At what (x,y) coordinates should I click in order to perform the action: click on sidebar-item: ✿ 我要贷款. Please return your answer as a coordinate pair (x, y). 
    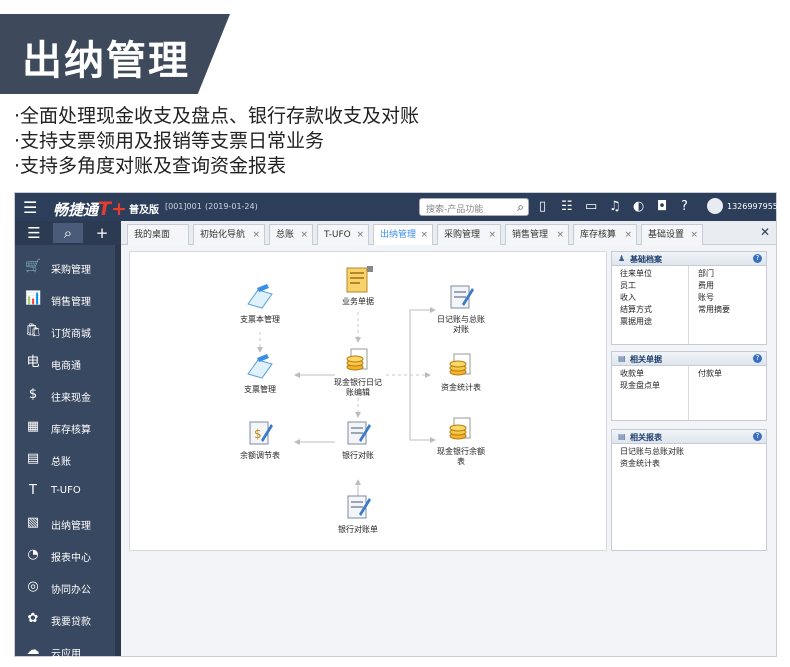
    Looking at the image, I should click on (65, 620).